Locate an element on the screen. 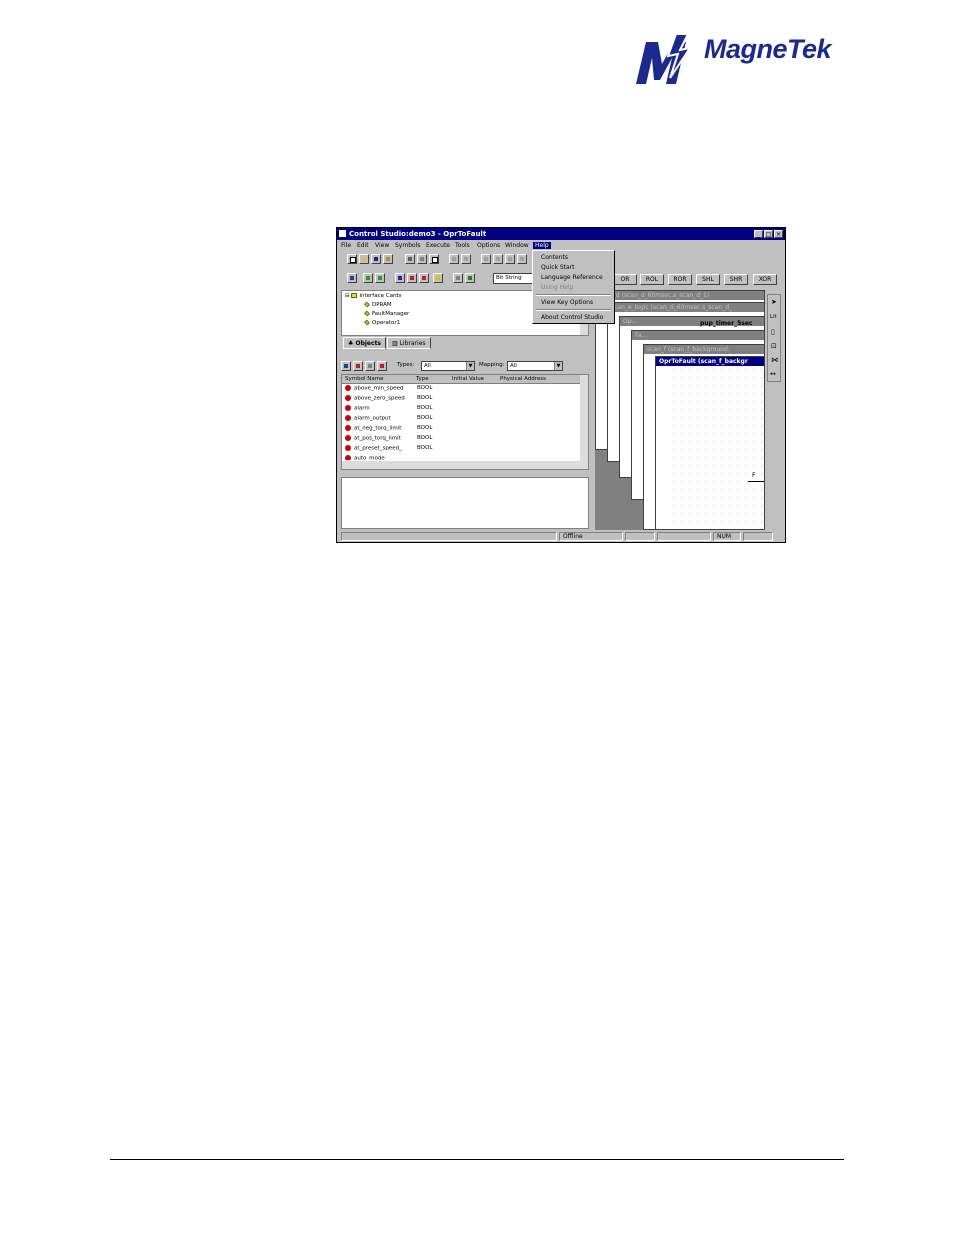 This screenshot has width=954, height=1235. monitor-icon is located at coordinates (458, 278).